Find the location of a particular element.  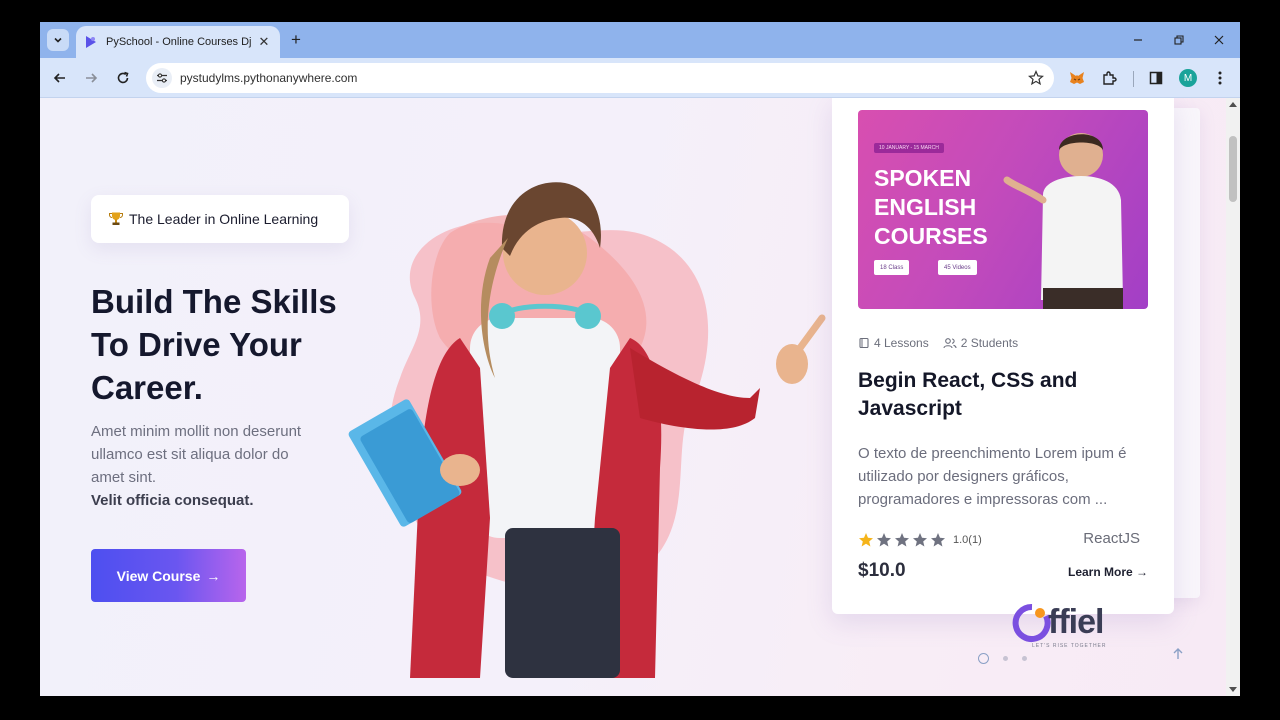

students-text: 2 Students is located at coordinates (989, 343).